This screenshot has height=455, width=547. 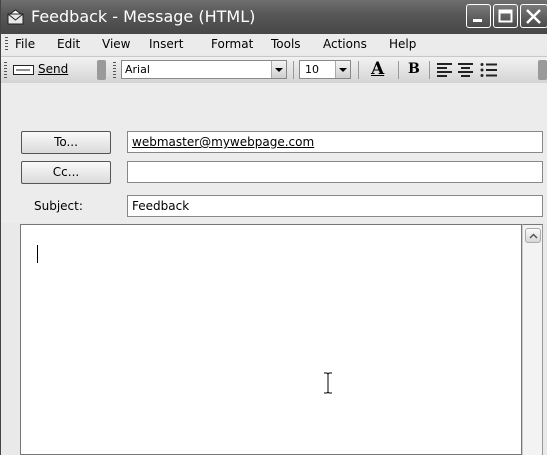 I want to click on window-title: Feedback - Message (HTML), so click(x=143, y=16).